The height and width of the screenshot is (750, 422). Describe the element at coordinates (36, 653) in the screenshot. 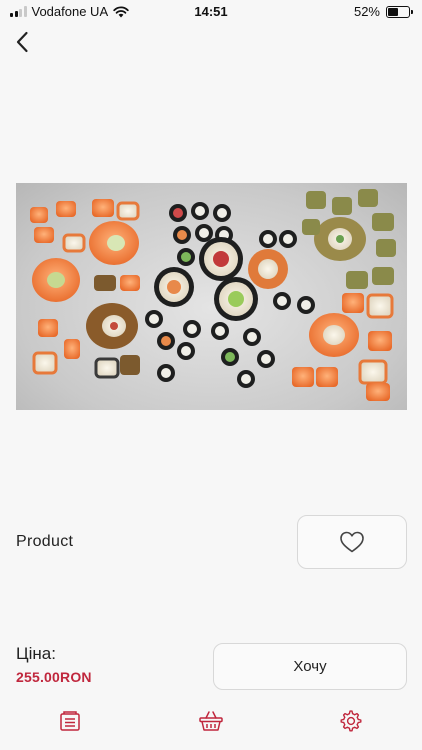

I see `price-label: Ціна:` at that location.